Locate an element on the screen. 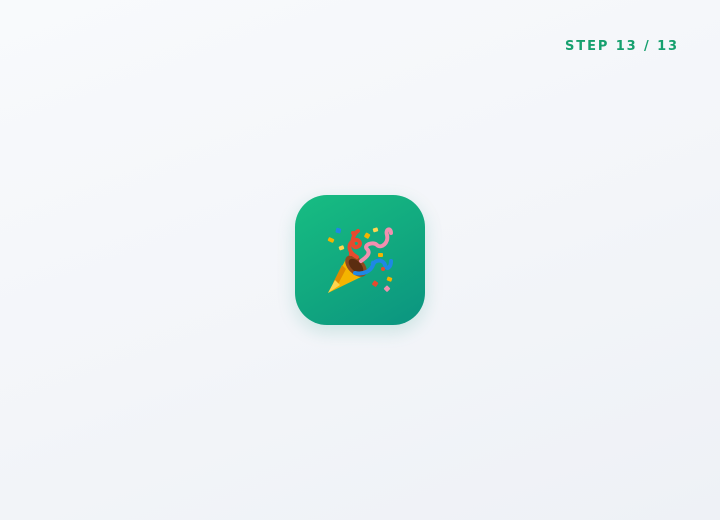 This screenshot has height=520, width=720. celebration-tile is located at coordinates (360, 260).